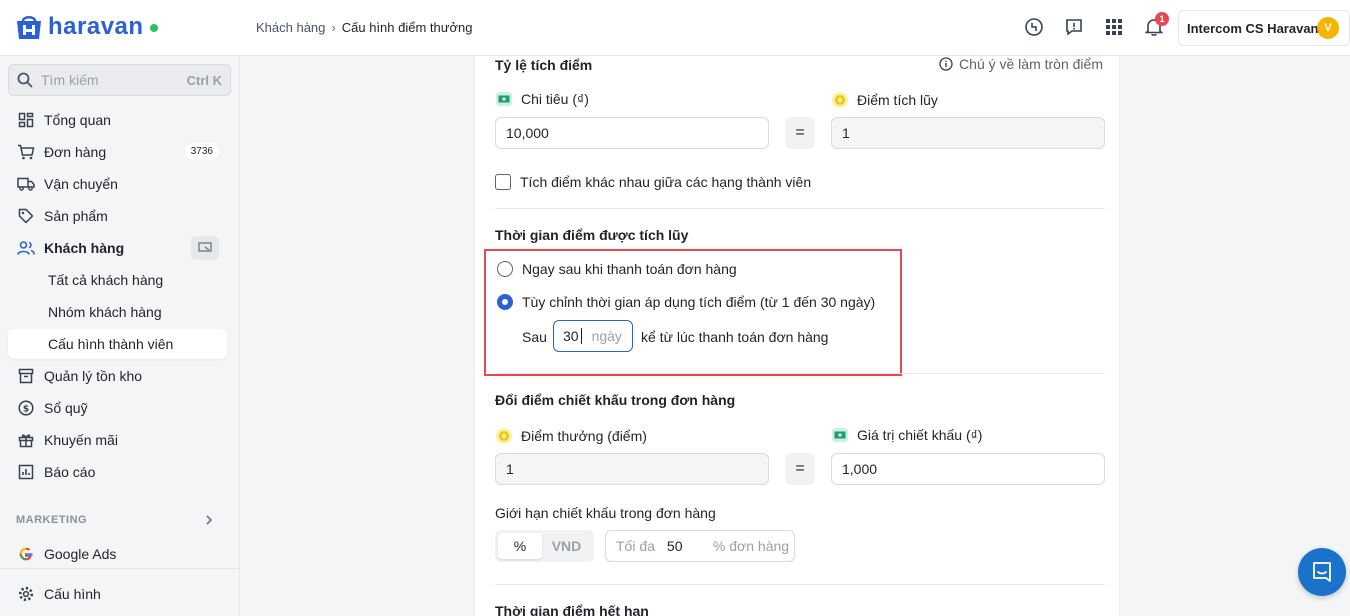 This screenshot has width=1350, height=616. What do you see at coordinates (52, 520) in the screenshot?
I see `marketing-section-label: MARKETING` at bounding box center [52, 520].